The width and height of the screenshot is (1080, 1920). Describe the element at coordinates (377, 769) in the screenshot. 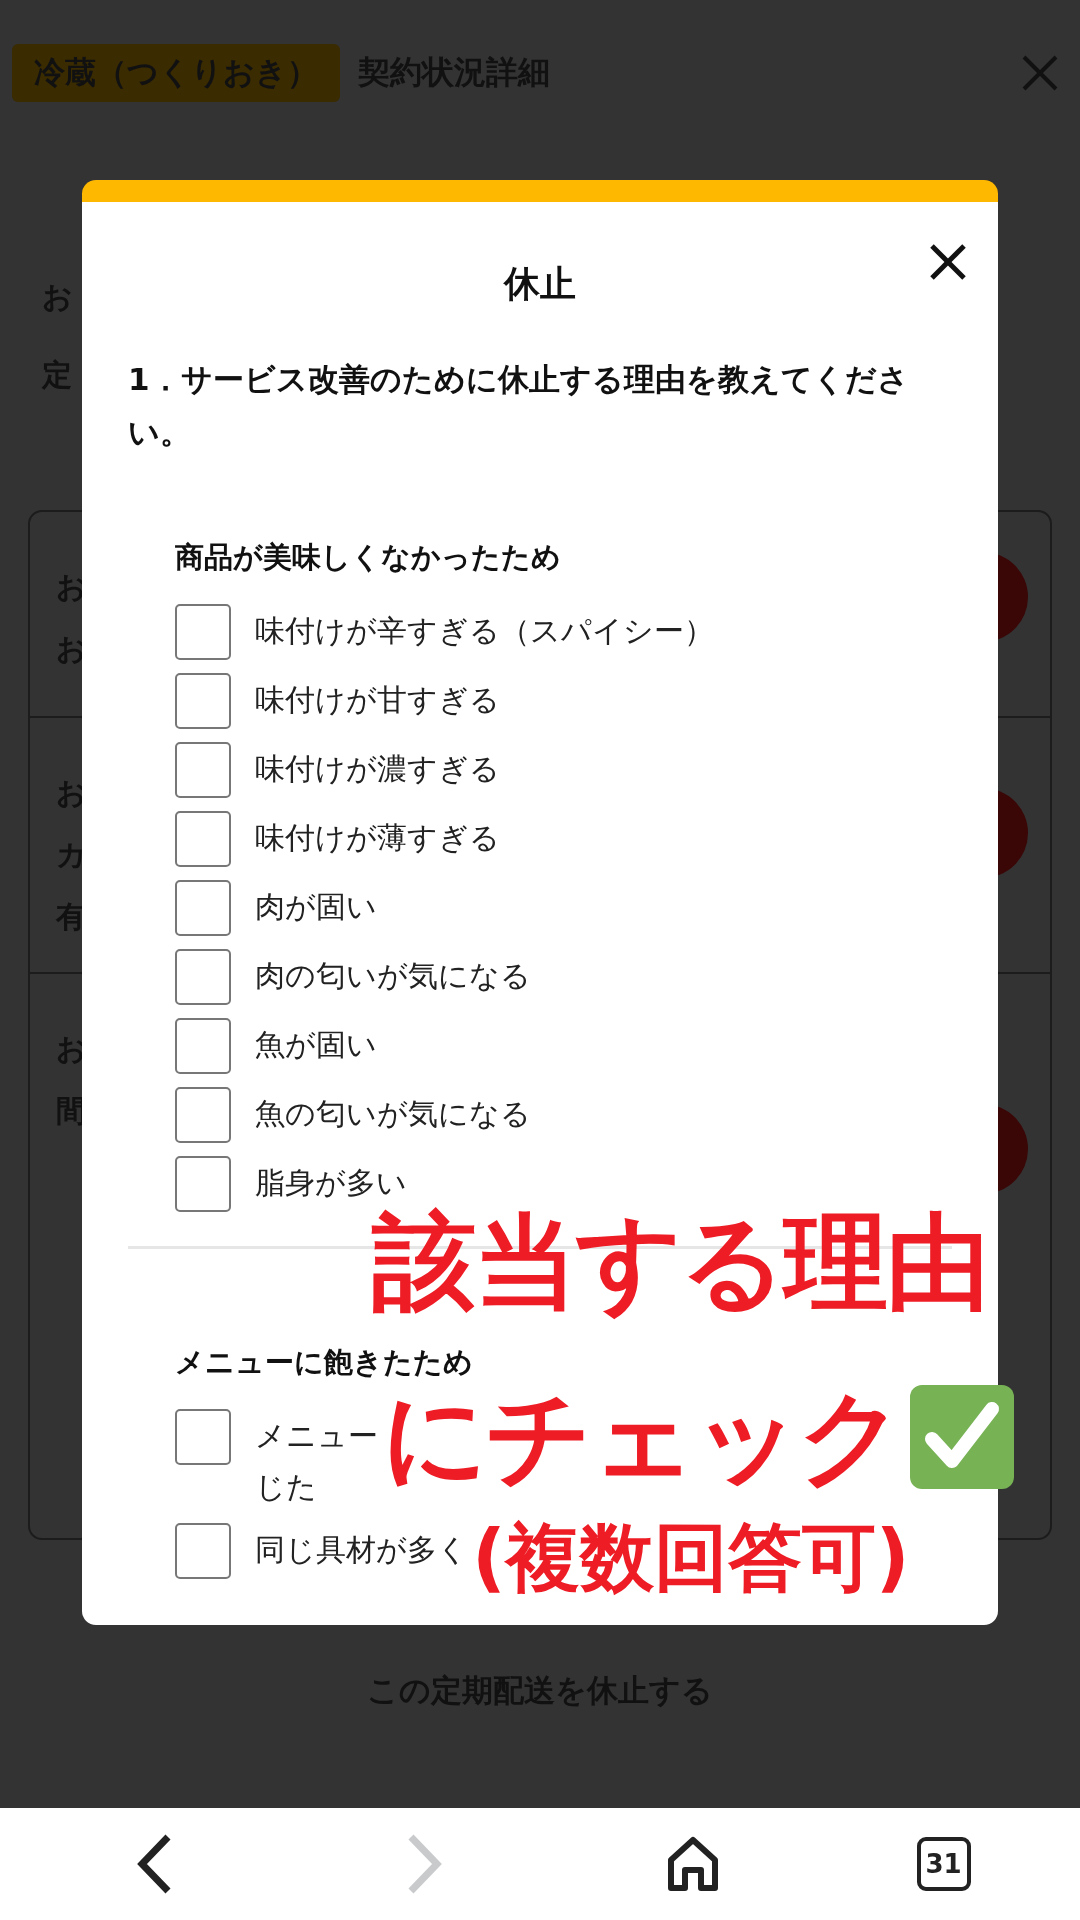

I see `option-label: 味付けが濃すぎる` at that location.